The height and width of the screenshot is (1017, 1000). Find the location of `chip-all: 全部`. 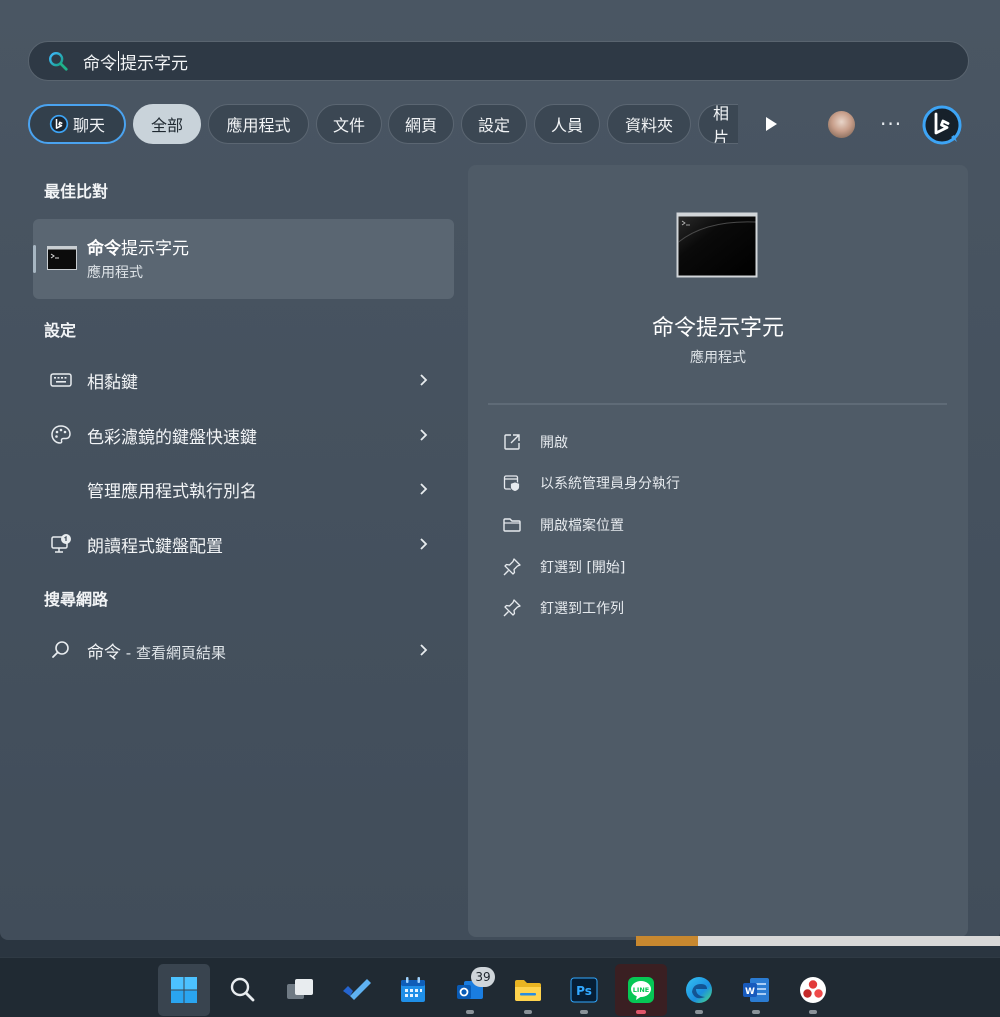

chip-all: 全部 is located at coordinates (167, 124).